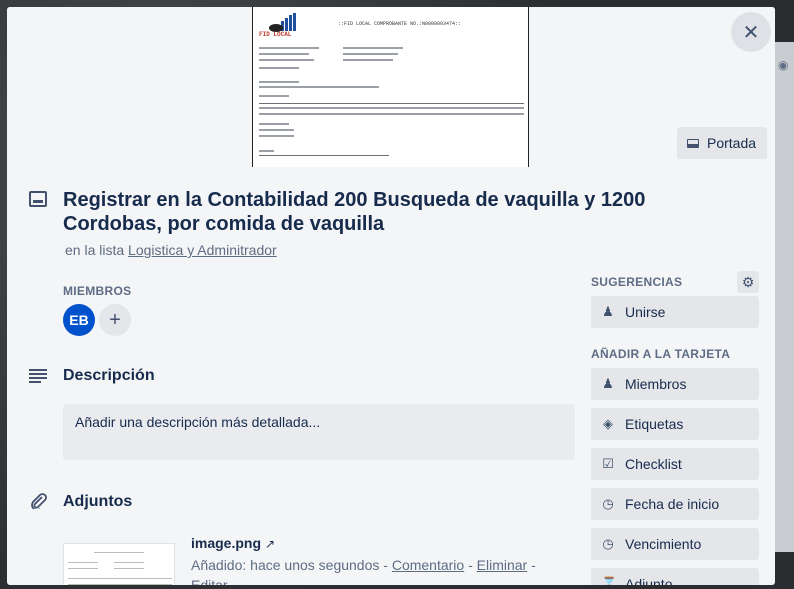 Image resolution: width=794 pixels, height=589 pixels. I want to click on list-info: en la lista Logistica y Adminitrador, so click(171, 250).